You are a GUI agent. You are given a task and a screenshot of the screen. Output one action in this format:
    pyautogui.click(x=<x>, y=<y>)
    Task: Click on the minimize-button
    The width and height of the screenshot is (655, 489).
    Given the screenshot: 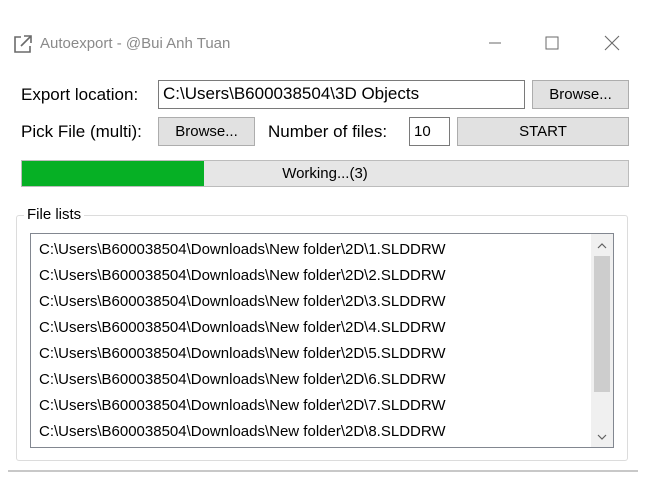 What is the action you would take?
    pyautogui.click(x=495, y=43)
    